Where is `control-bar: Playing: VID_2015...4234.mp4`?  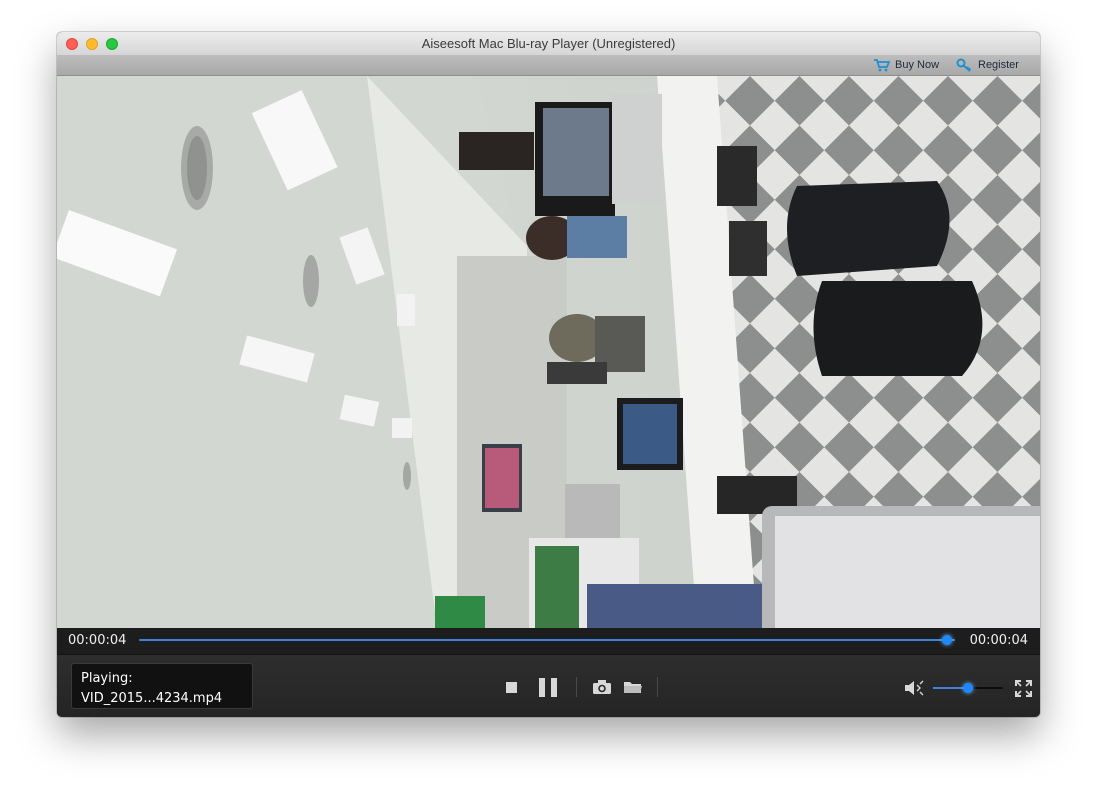
control-bar: Playing: VID_2015...4234.mp4 is located at coordinates (548, 685).